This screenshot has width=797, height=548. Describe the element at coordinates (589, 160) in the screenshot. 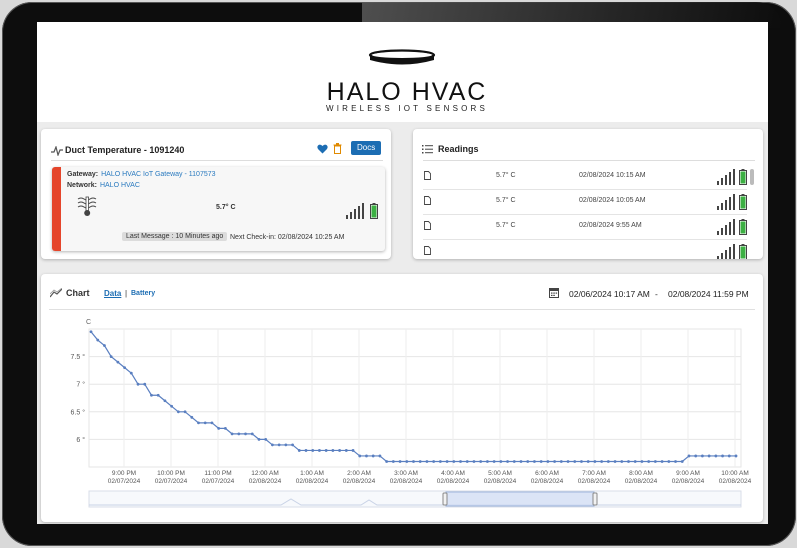

I see `divider` at that location.